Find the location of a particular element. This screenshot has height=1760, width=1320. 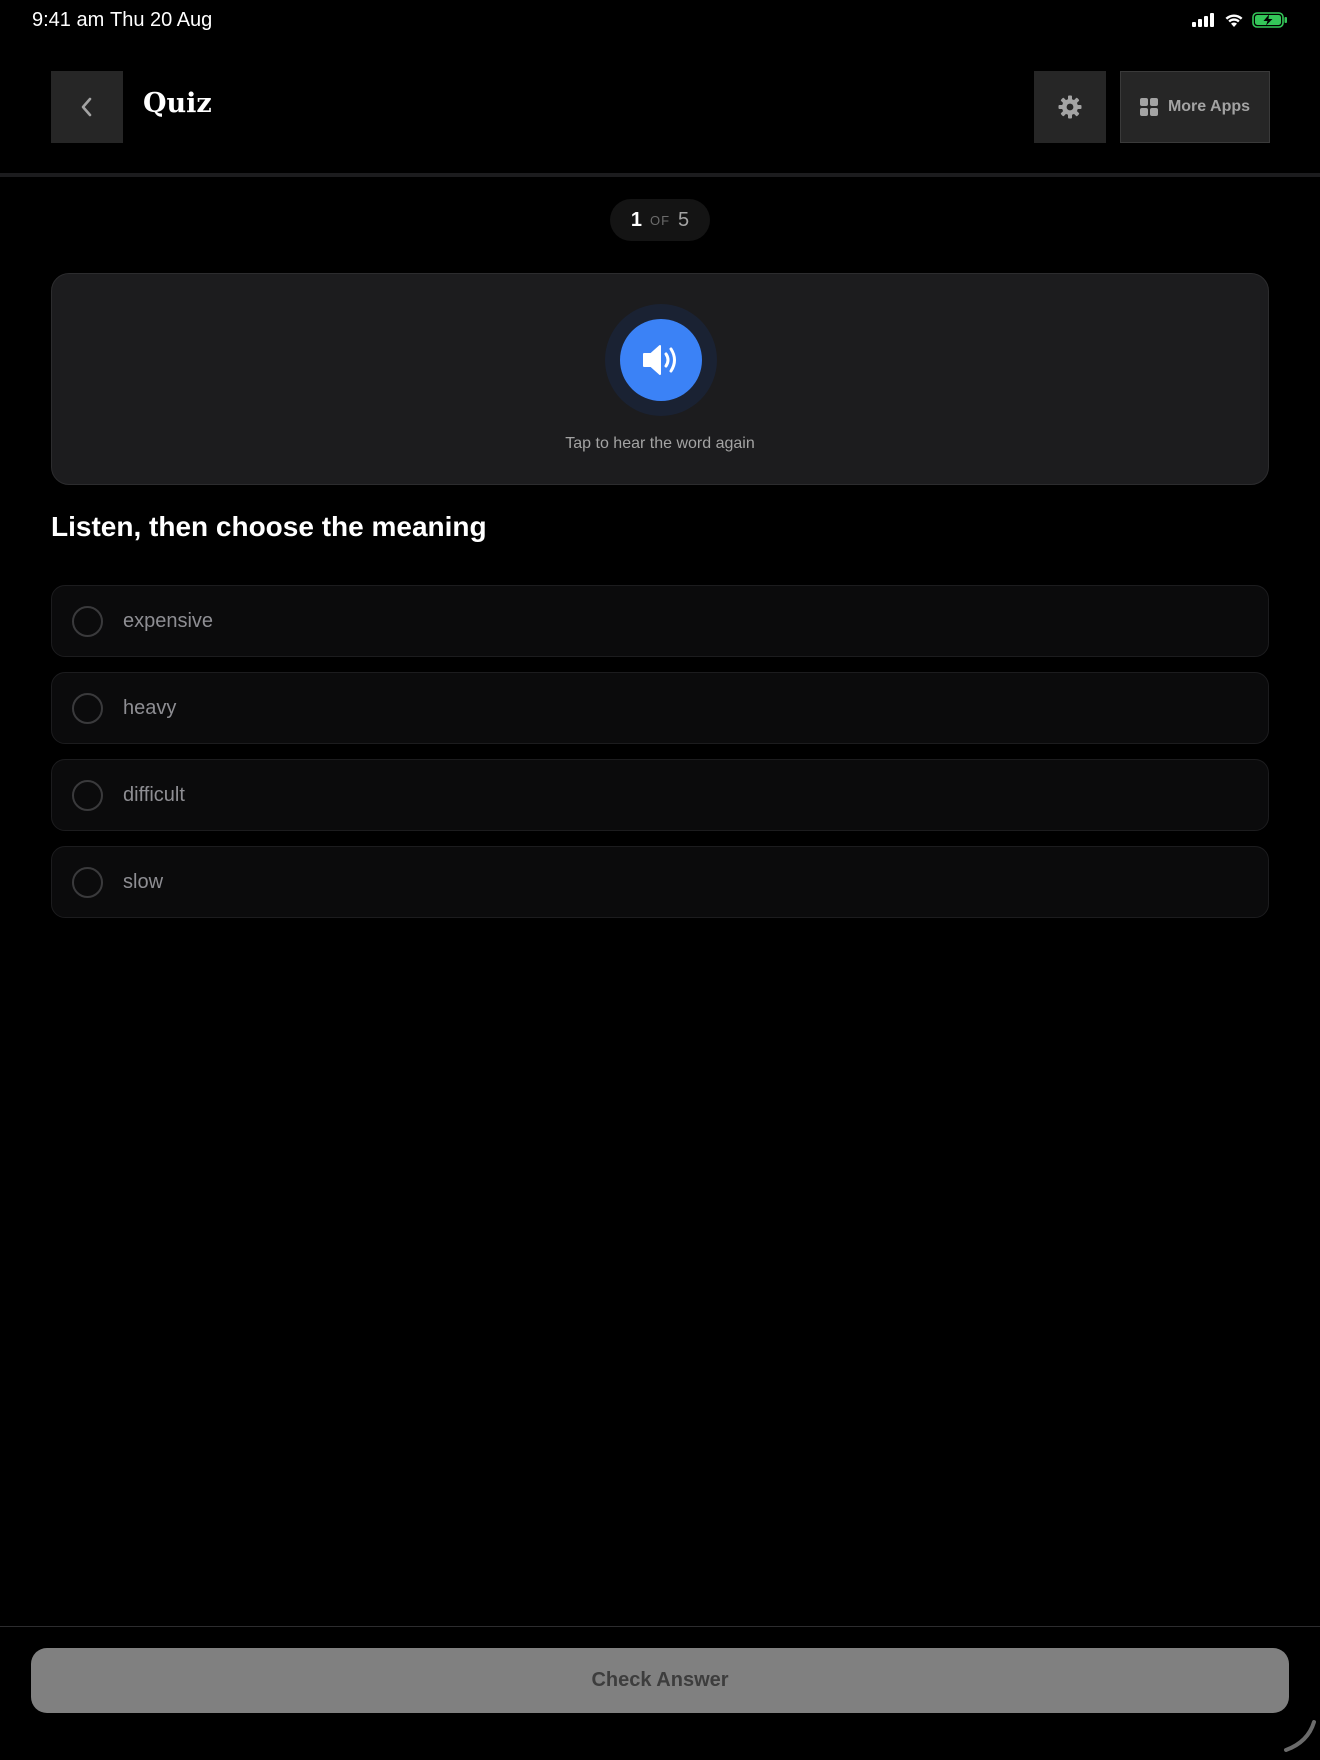

question-title: Listen, then choose the meaning is located at coordinates (269, 526).